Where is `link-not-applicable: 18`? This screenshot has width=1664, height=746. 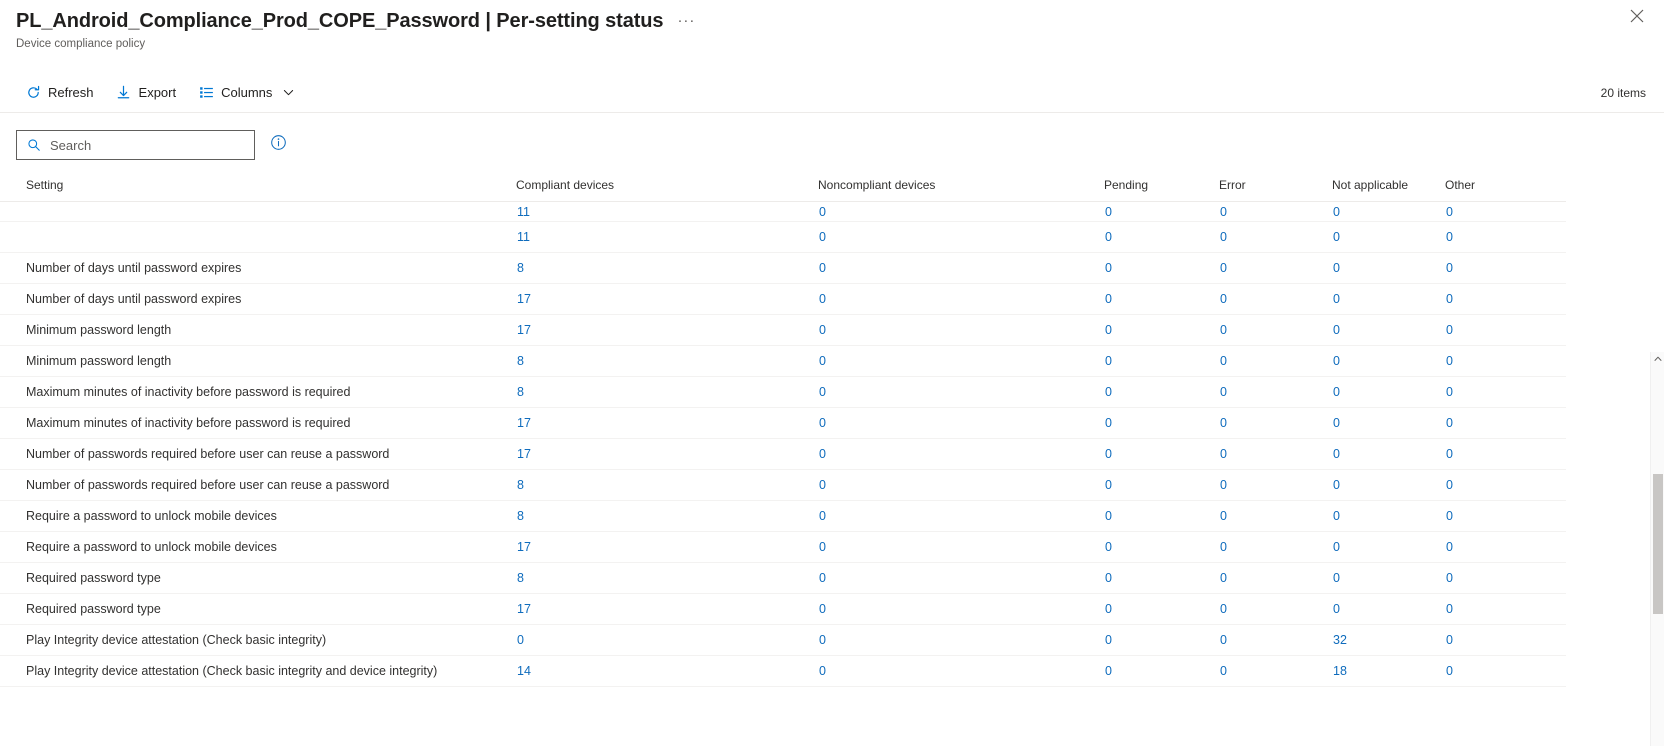
link-not-applicable: 18 is located at coordinates (1340, 671).